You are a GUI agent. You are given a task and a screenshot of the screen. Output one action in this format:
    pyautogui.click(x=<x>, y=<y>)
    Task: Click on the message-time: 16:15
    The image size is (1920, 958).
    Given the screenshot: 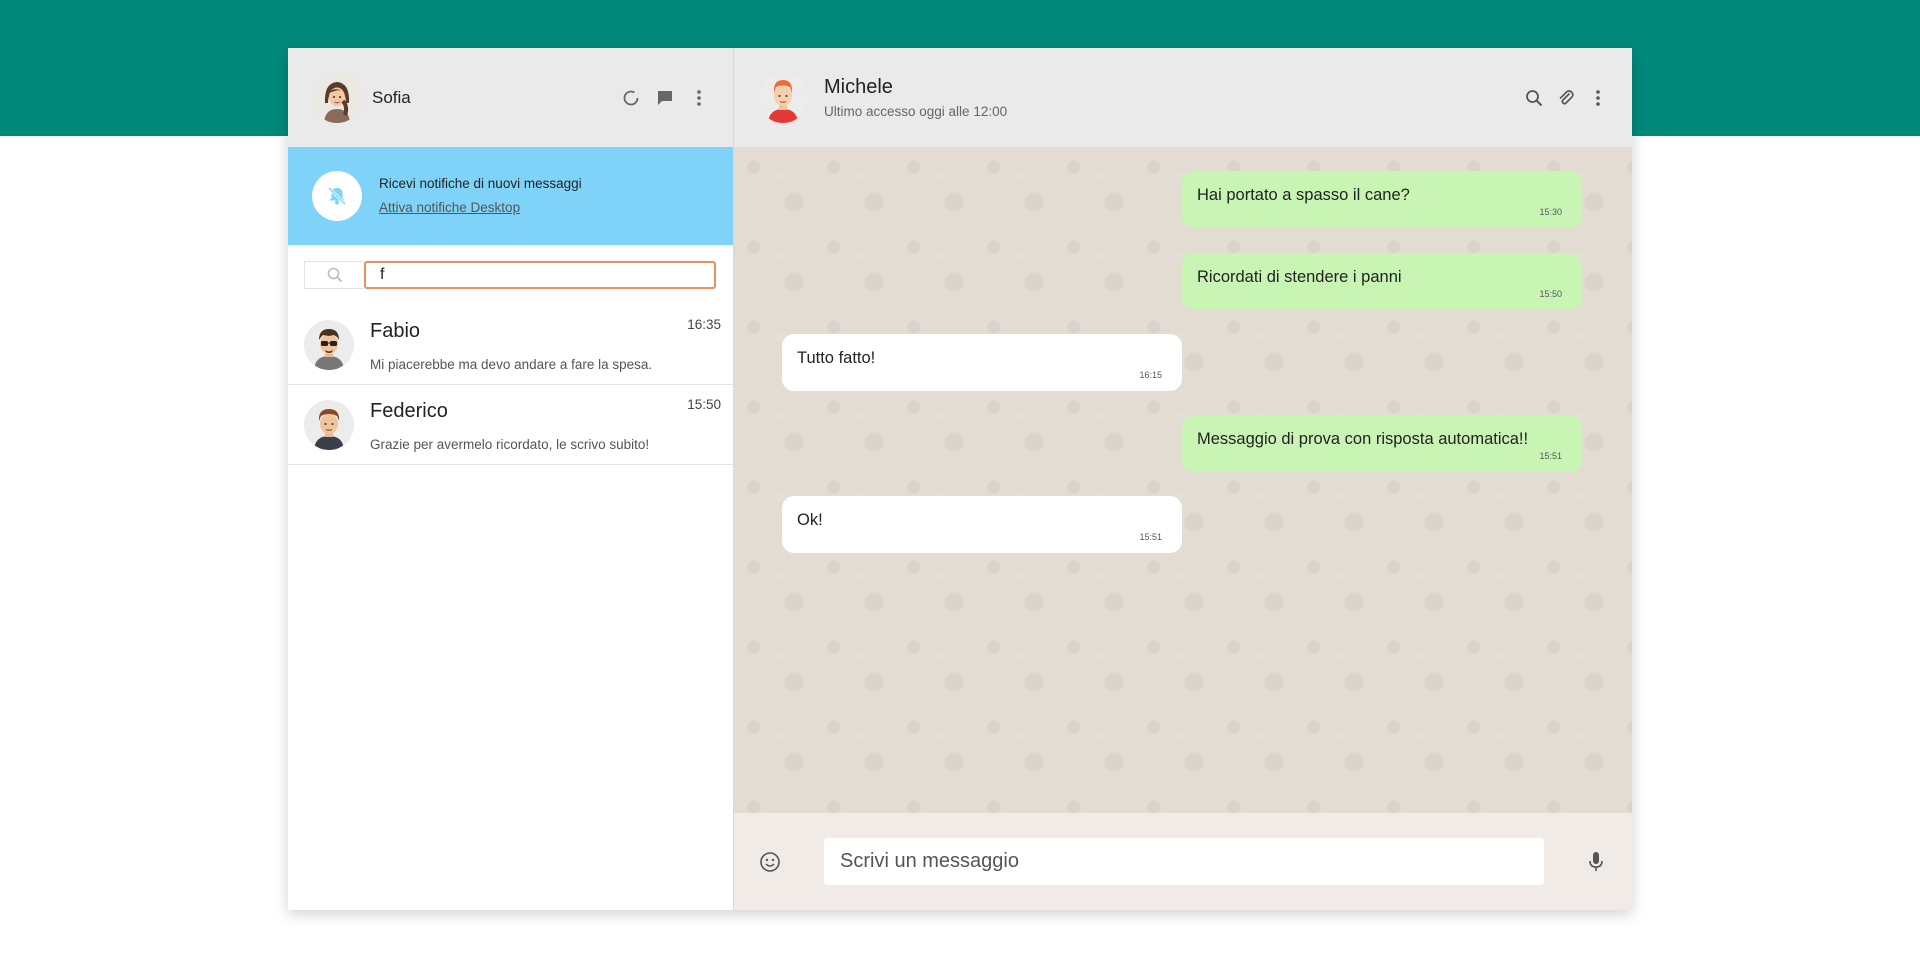 What is the action you would take?
    pyautogui.click(x=1150, y=375)
    